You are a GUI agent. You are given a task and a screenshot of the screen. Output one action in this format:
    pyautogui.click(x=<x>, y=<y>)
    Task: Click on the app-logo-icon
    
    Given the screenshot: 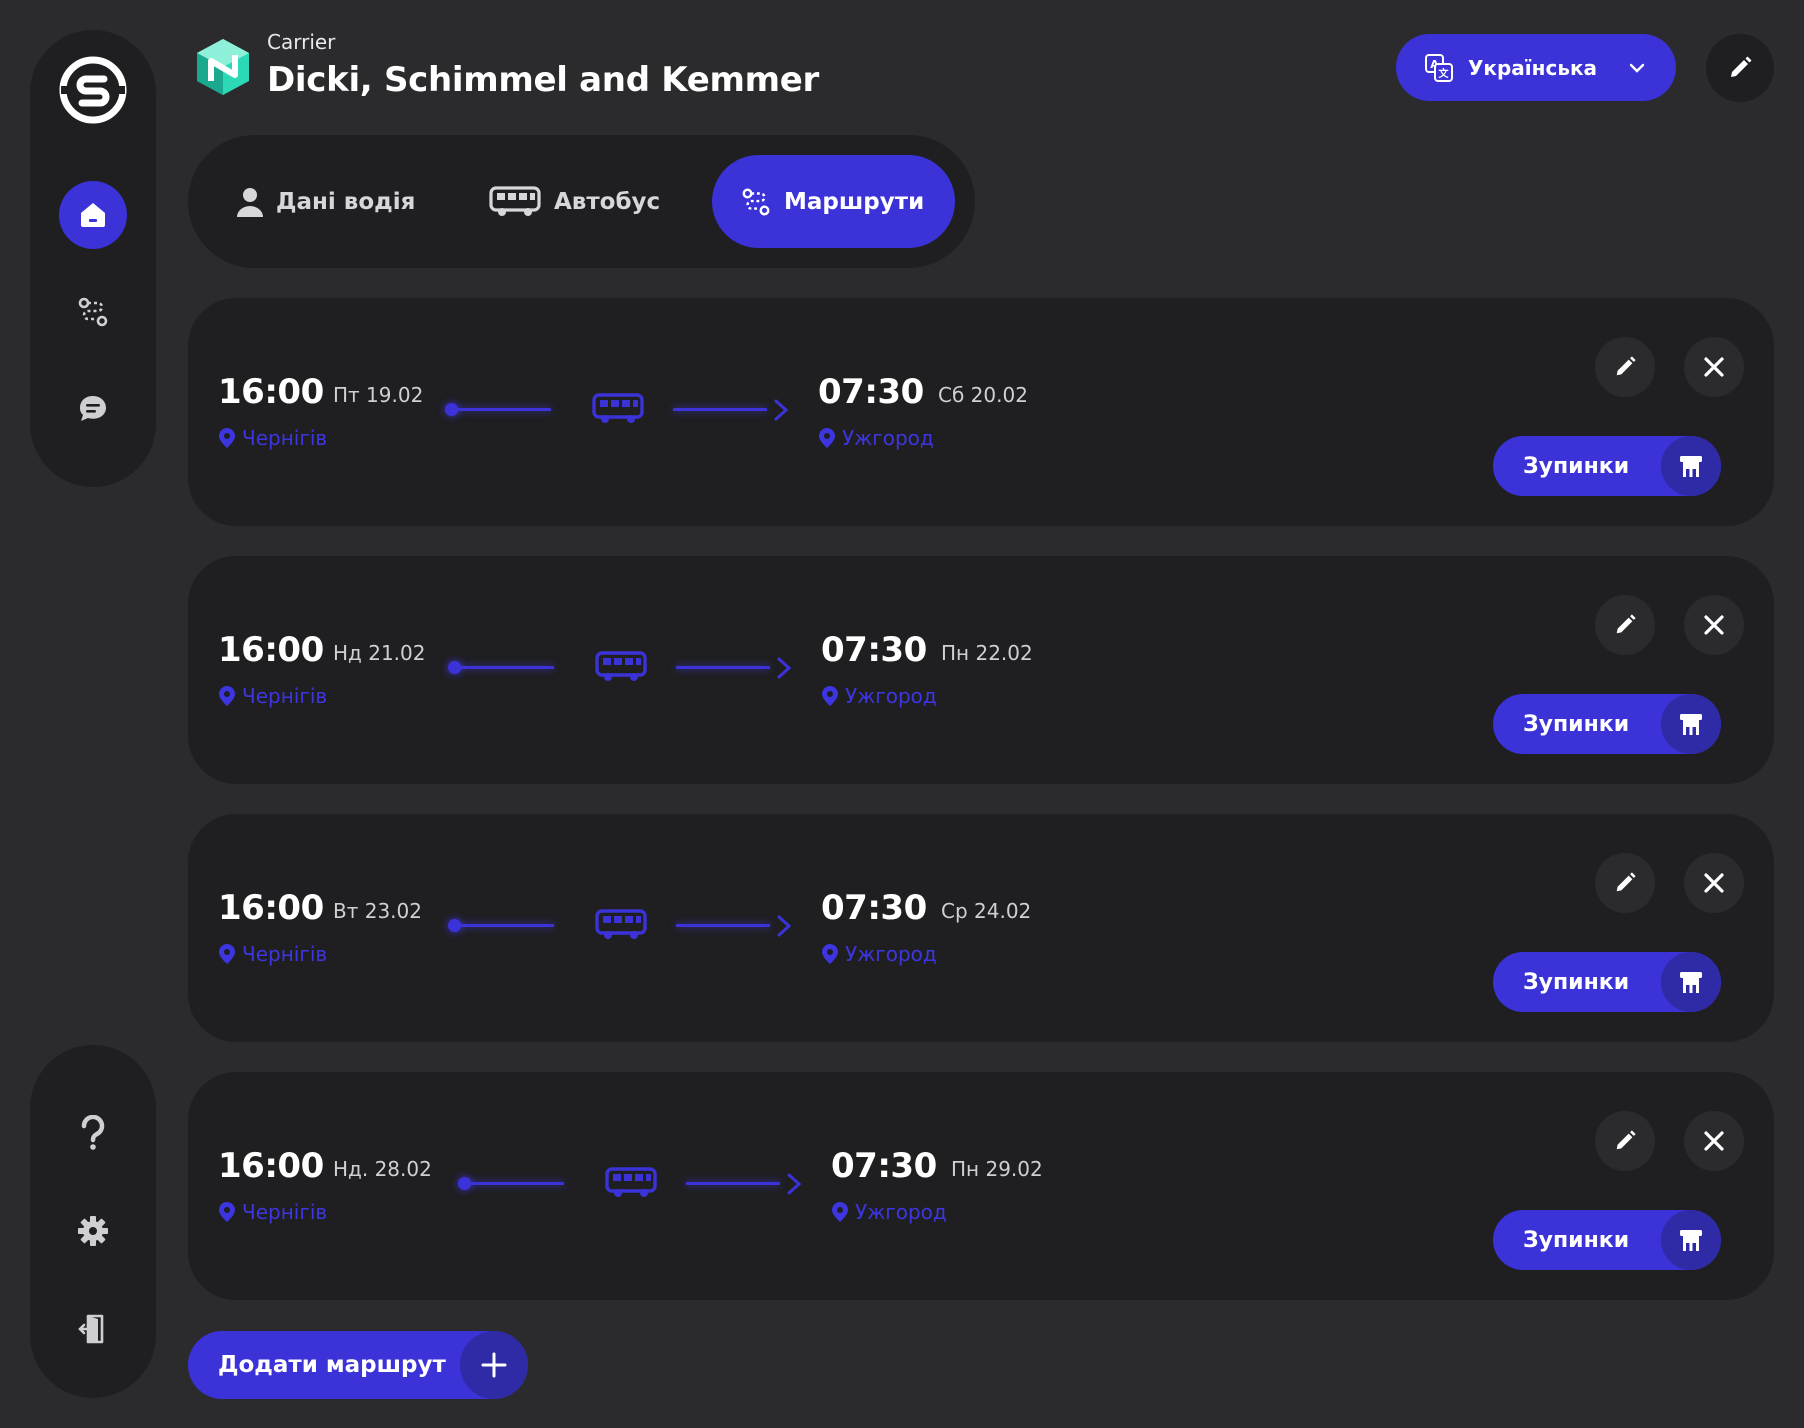 What is the action you would take?
    pyautogui.click(x=93, y=90)
    